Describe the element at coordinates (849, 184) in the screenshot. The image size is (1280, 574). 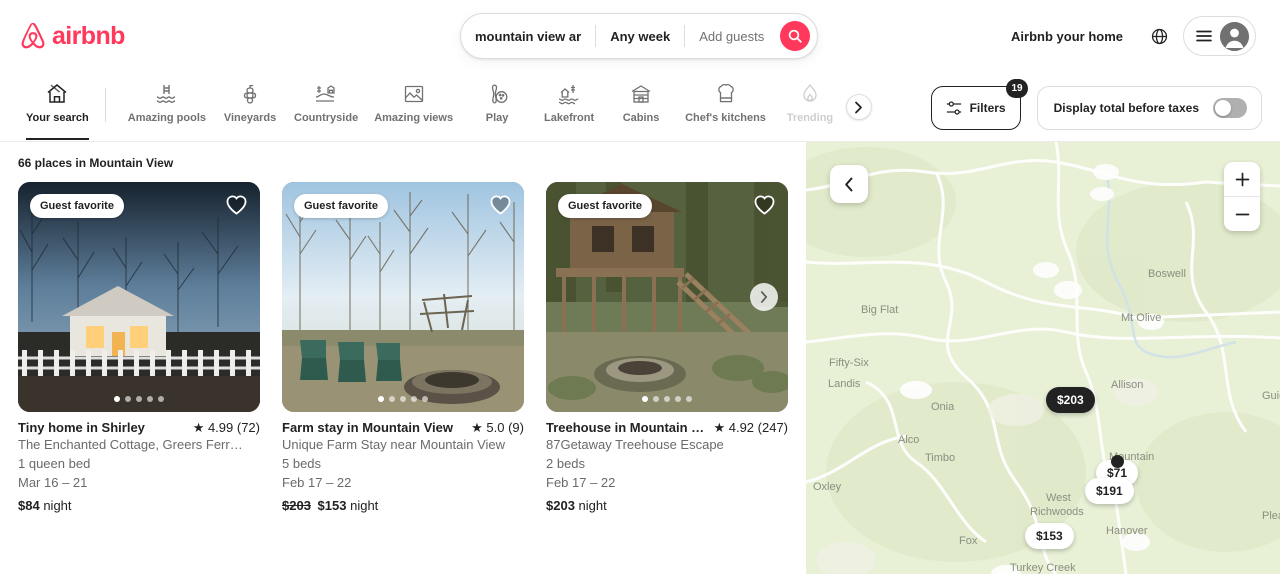
I see `map-collapse-button` at that location.